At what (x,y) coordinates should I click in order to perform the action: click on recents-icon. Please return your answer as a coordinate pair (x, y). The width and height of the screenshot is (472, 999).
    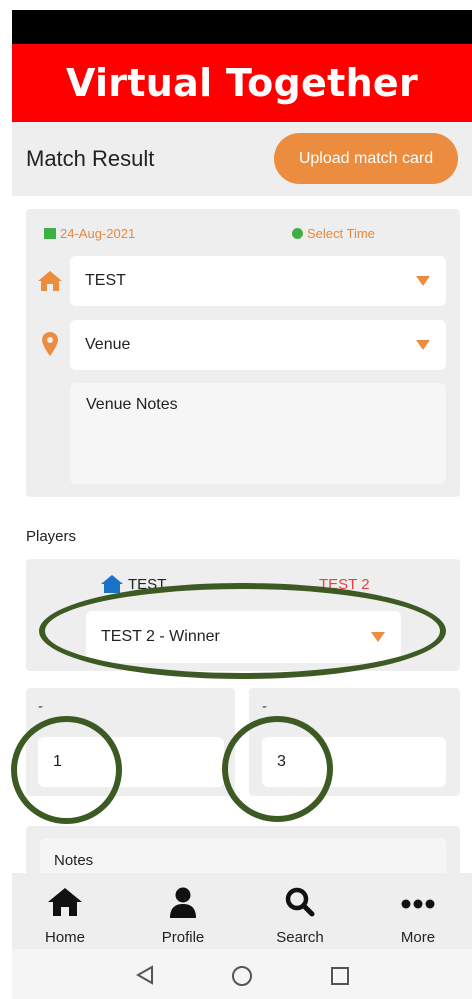
    Looking at the image, I should click on (340, 976).